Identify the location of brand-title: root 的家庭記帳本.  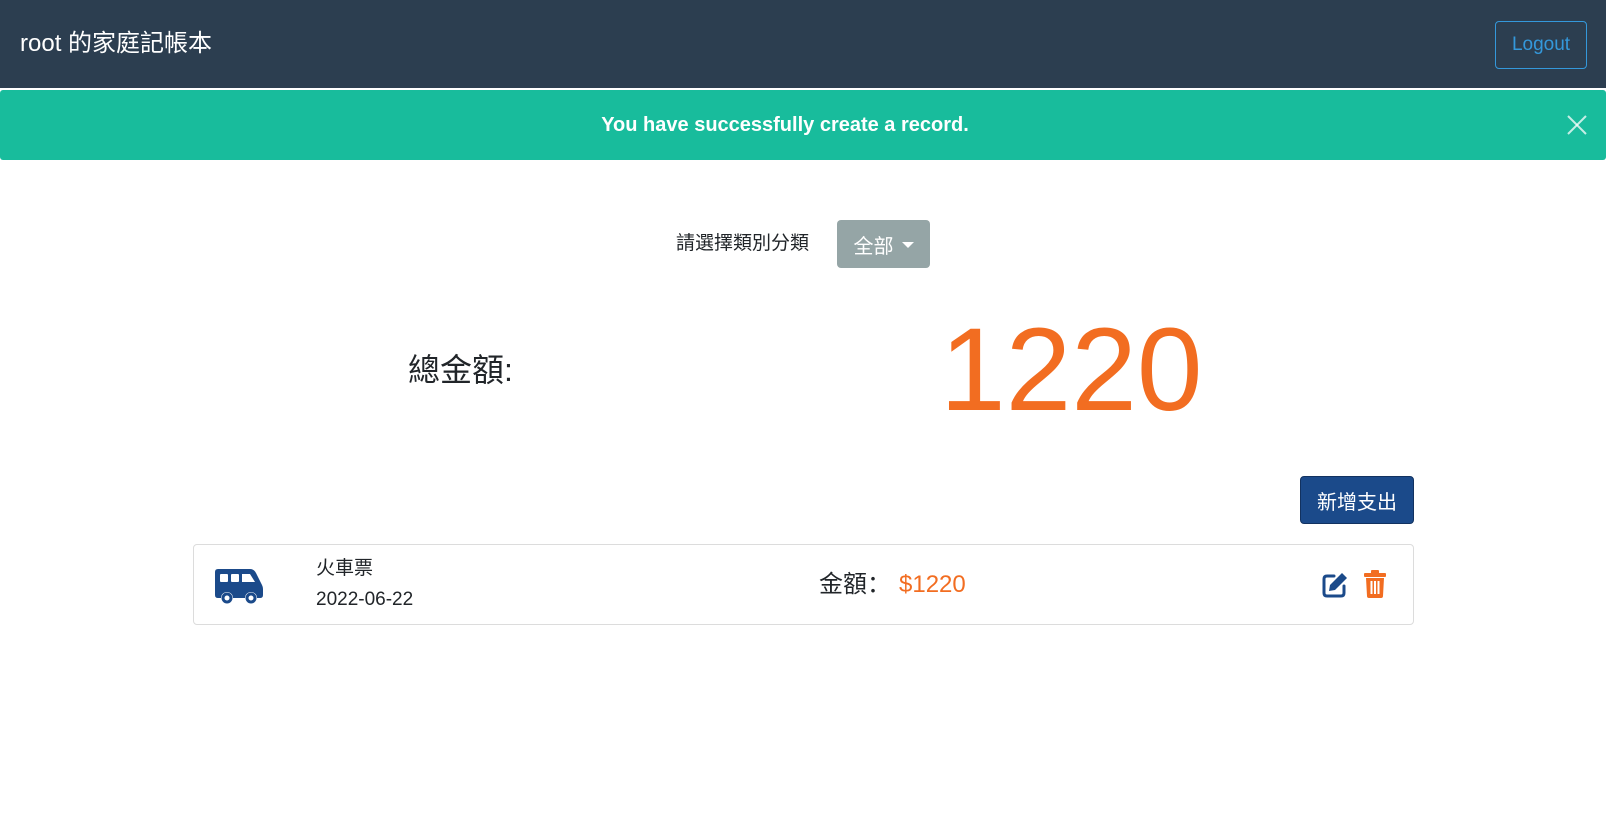
(116, 44).